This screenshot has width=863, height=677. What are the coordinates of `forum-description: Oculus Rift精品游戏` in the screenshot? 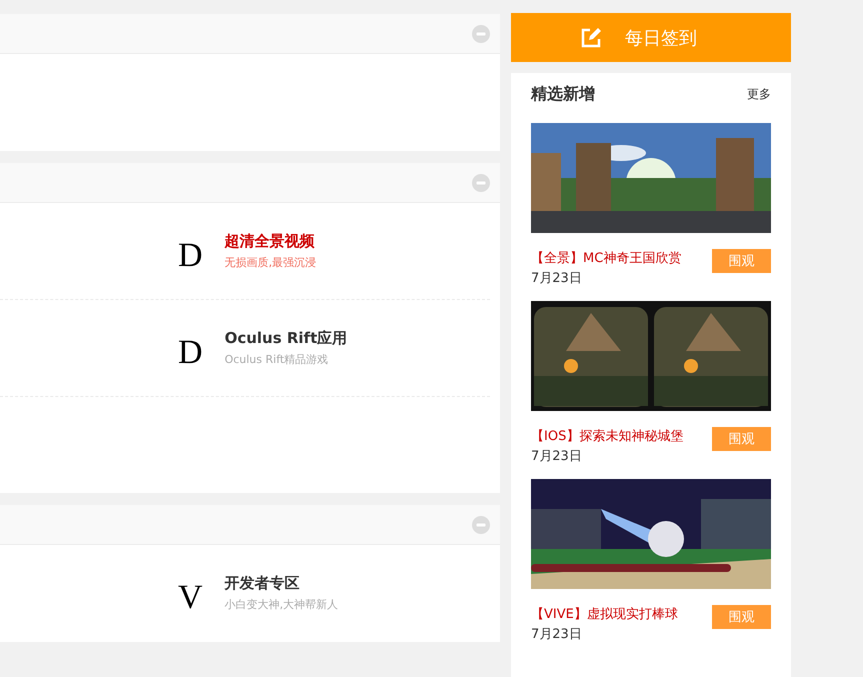 It's located at (277, 359).